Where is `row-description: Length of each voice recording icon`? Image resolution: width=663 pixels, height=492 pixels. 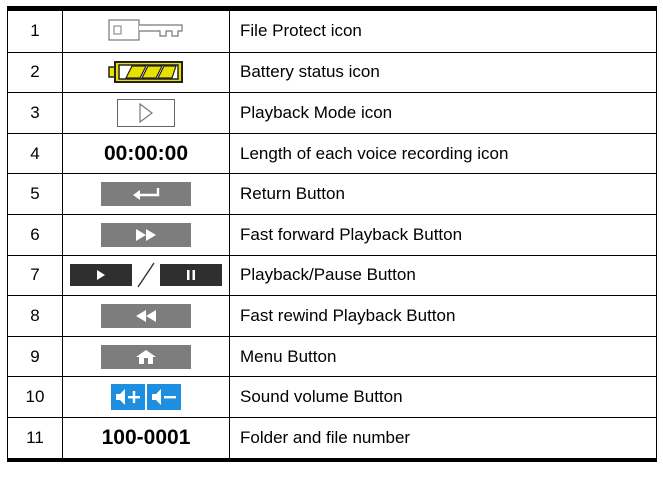
row-description: Length of each voice recording icon is located at coordinates (443, 153).